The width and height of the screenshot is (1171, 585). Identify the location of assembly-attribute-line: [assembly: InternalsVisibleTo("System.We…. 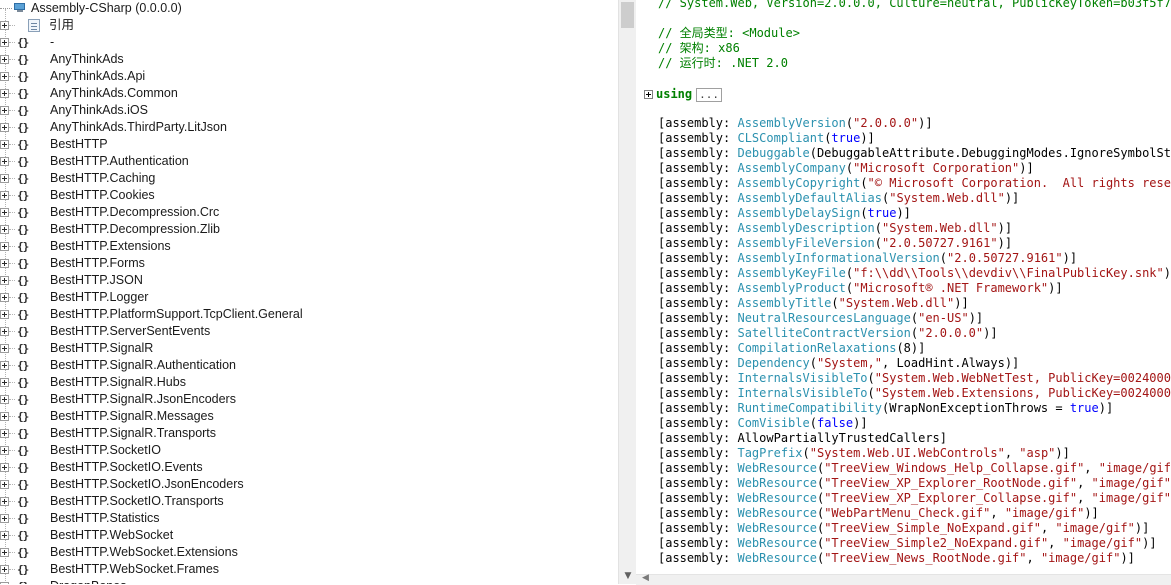
(914, 378).